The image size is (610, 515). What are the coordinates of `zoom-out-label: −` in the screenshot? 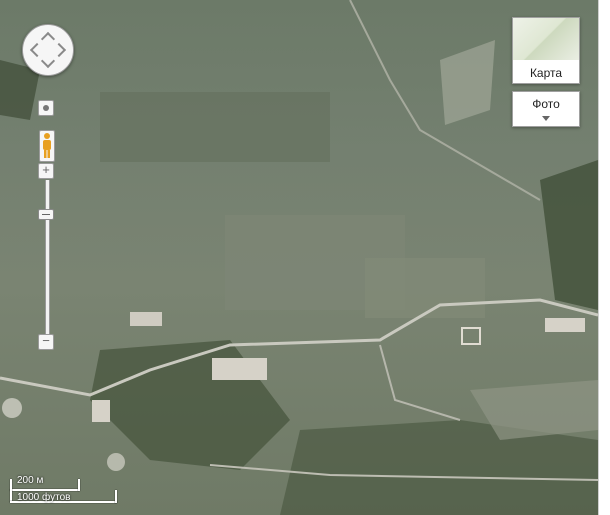 It's located at (46, 340).